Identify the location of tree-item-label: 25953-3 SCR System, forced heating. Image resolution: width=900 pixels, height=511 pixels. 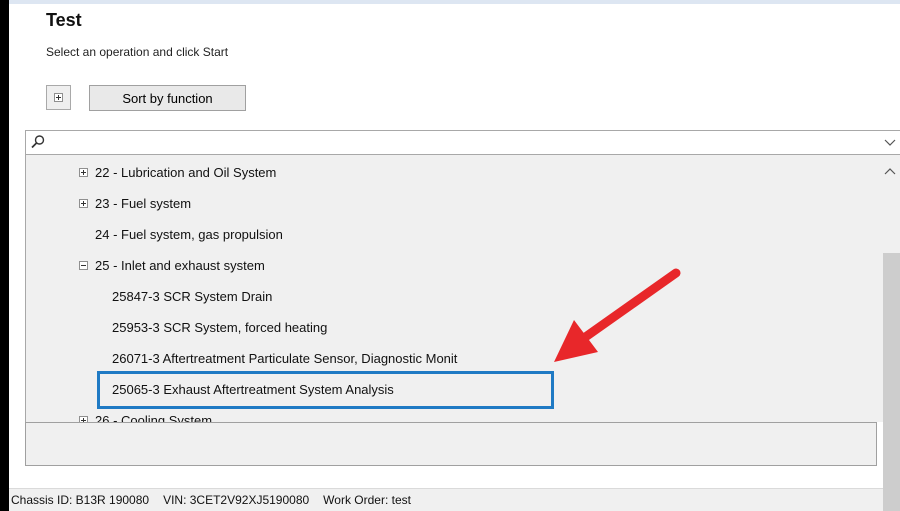
(220, 327).